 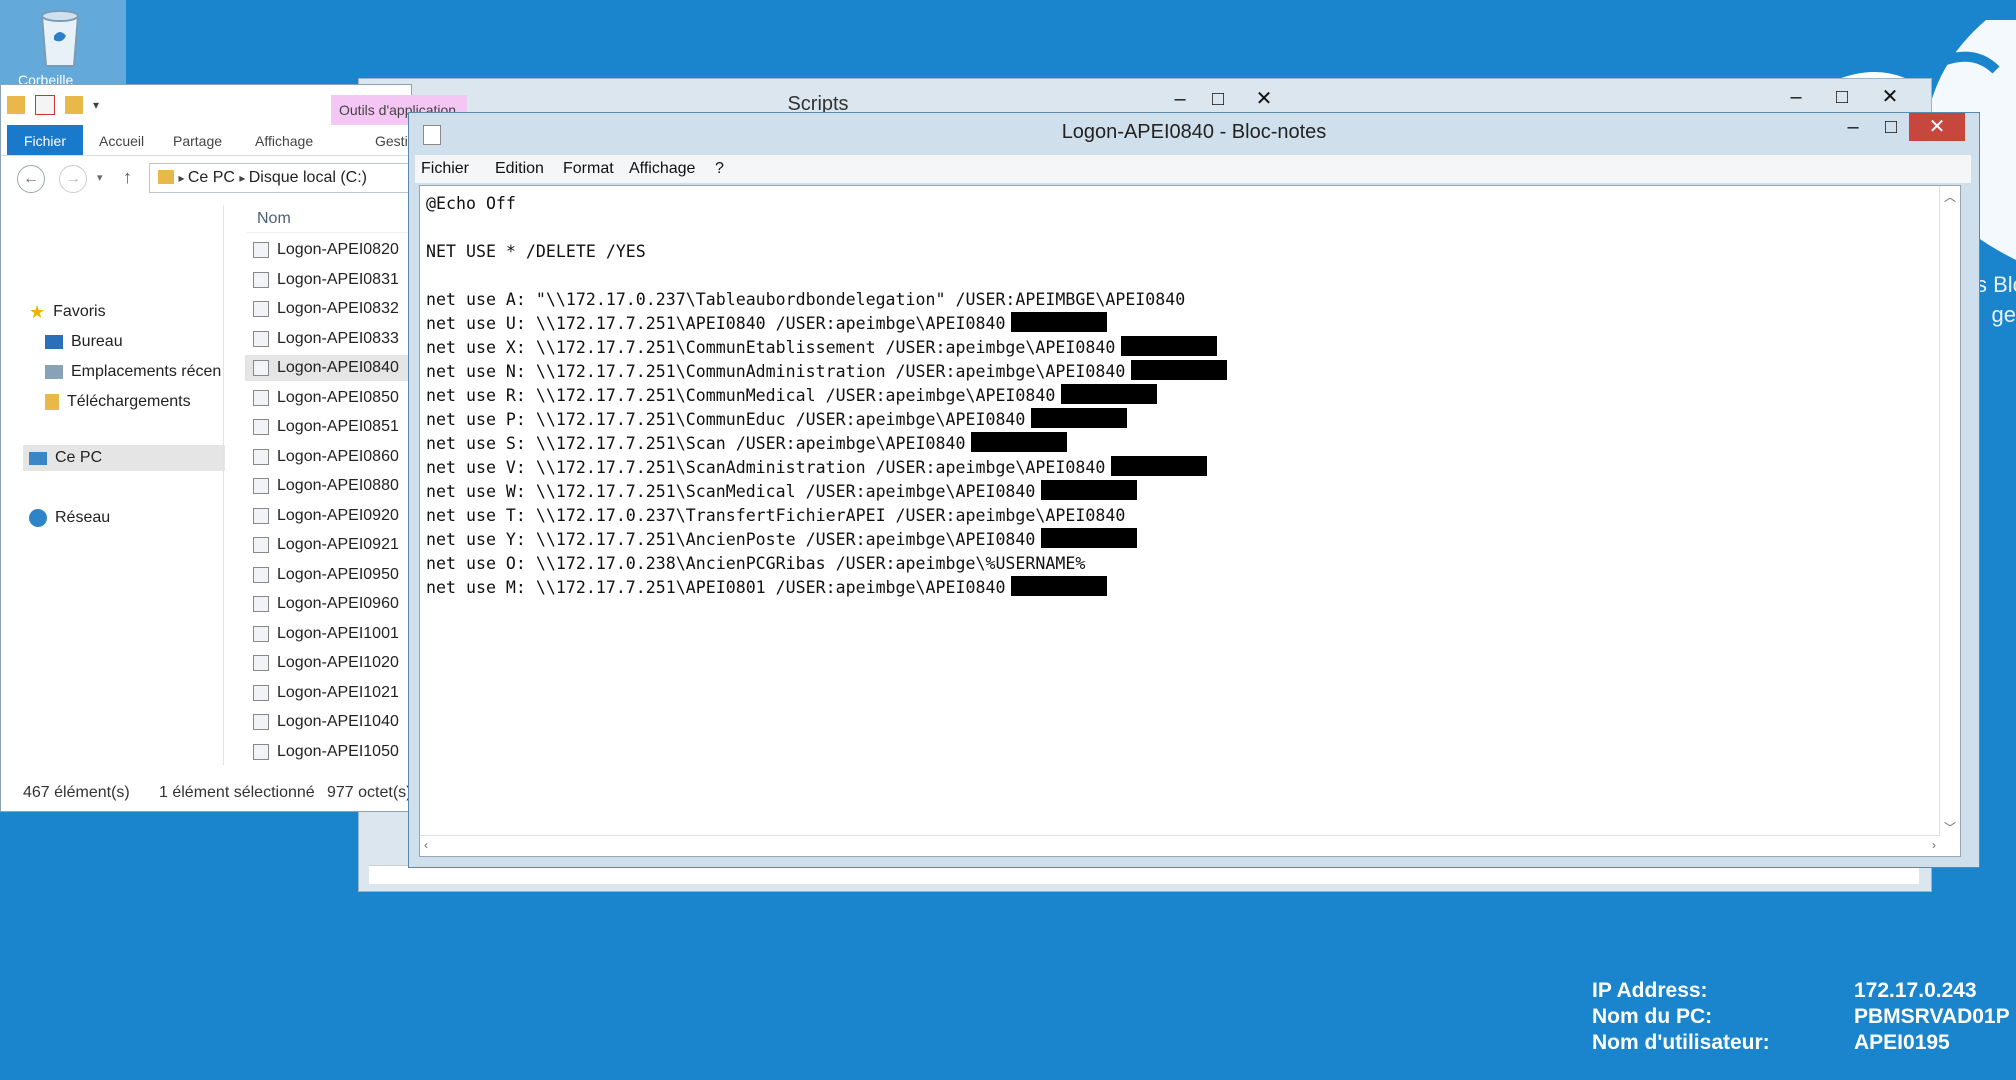 What do you see at coordinates (338, 279) in the screenshot?
I see `file-name: Logon-APEI0831` at bounding box center [338, 279].